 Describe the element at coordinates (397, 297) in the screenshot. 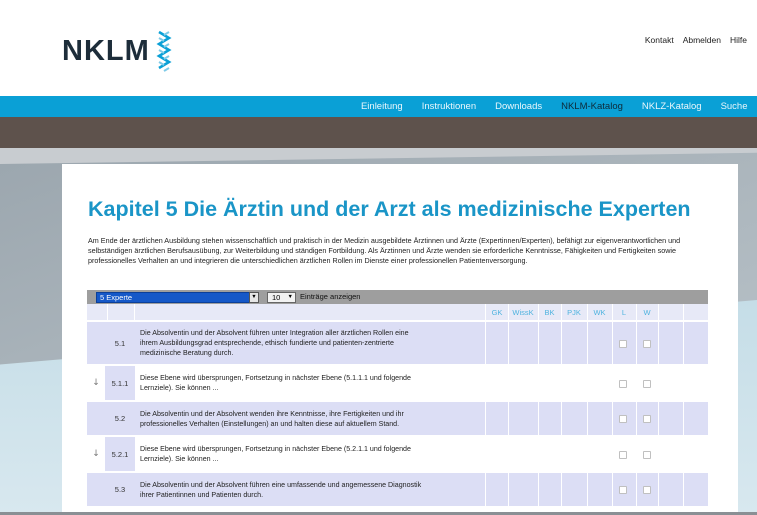

I see `table-toolbar: 5 Experte ▼ 10 ▼ Einträge anzeigen` at that location.